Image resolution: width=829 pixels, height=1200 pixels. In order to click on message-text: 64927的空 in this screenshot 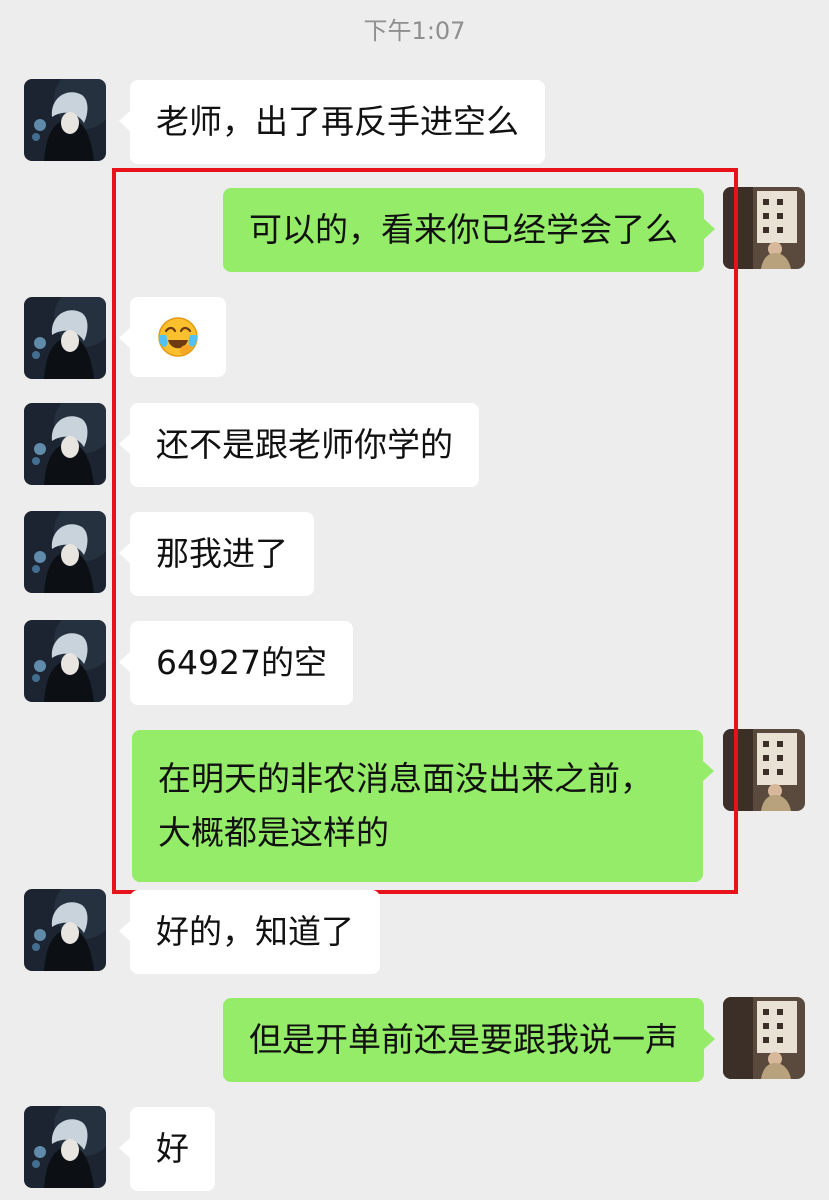, I will do `click(241, 662)`.